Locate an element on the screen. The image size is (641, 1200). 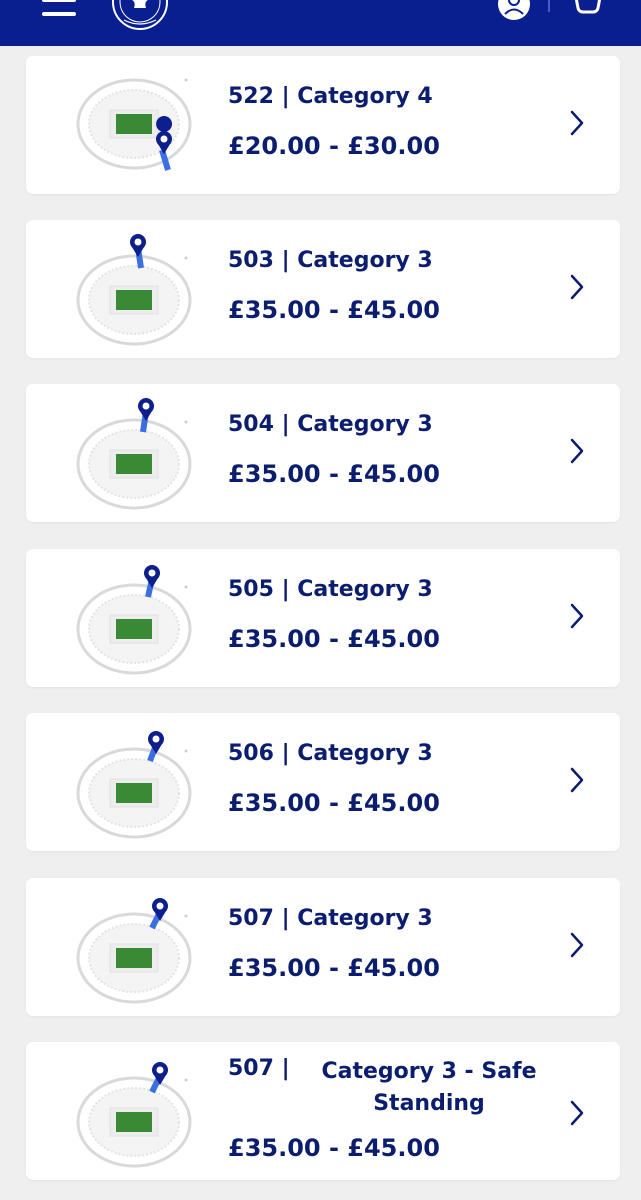
section-card: 522 | Category 4 £20.00 - £30.00 is located at coordinates (323, 125).